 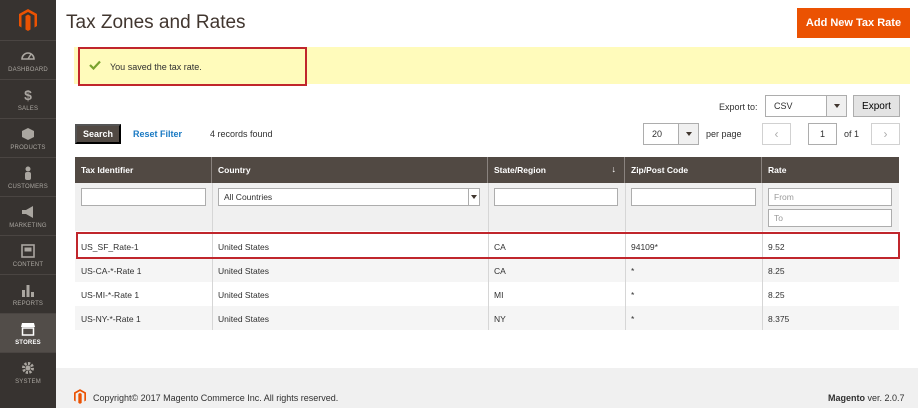 I want to click on sidebar-item-products: PRODUCTS, so click(x=28, y=137).